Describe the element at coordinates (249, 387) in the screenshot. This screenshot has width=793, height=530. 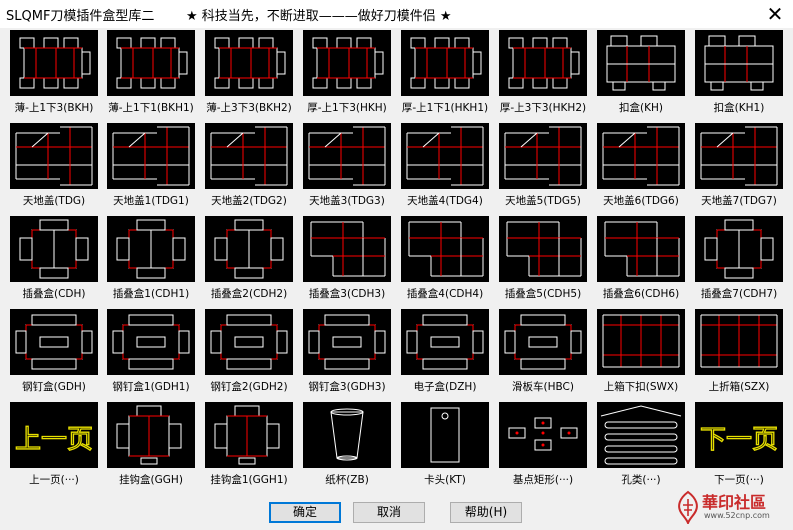
I see `template-label: 钢钉盒2(GDH2)` at that location.